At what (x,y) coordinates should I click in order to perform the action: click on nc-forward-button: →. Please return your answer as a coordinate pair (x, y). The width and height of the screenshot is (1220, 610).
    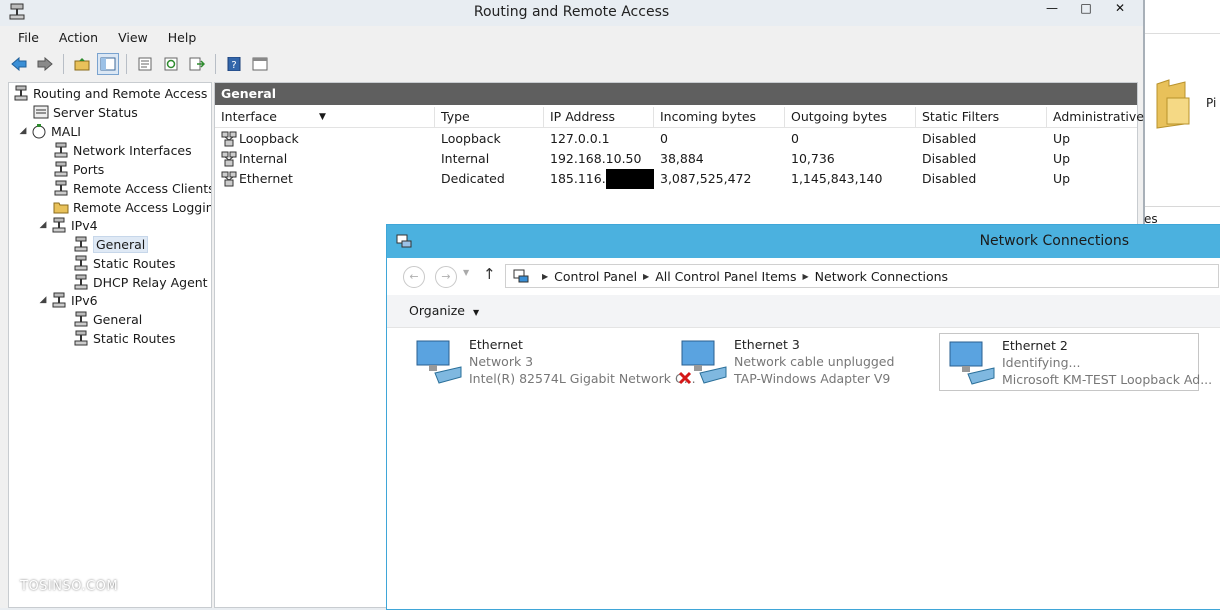
    Looking at the image, I should click on (446, 277).